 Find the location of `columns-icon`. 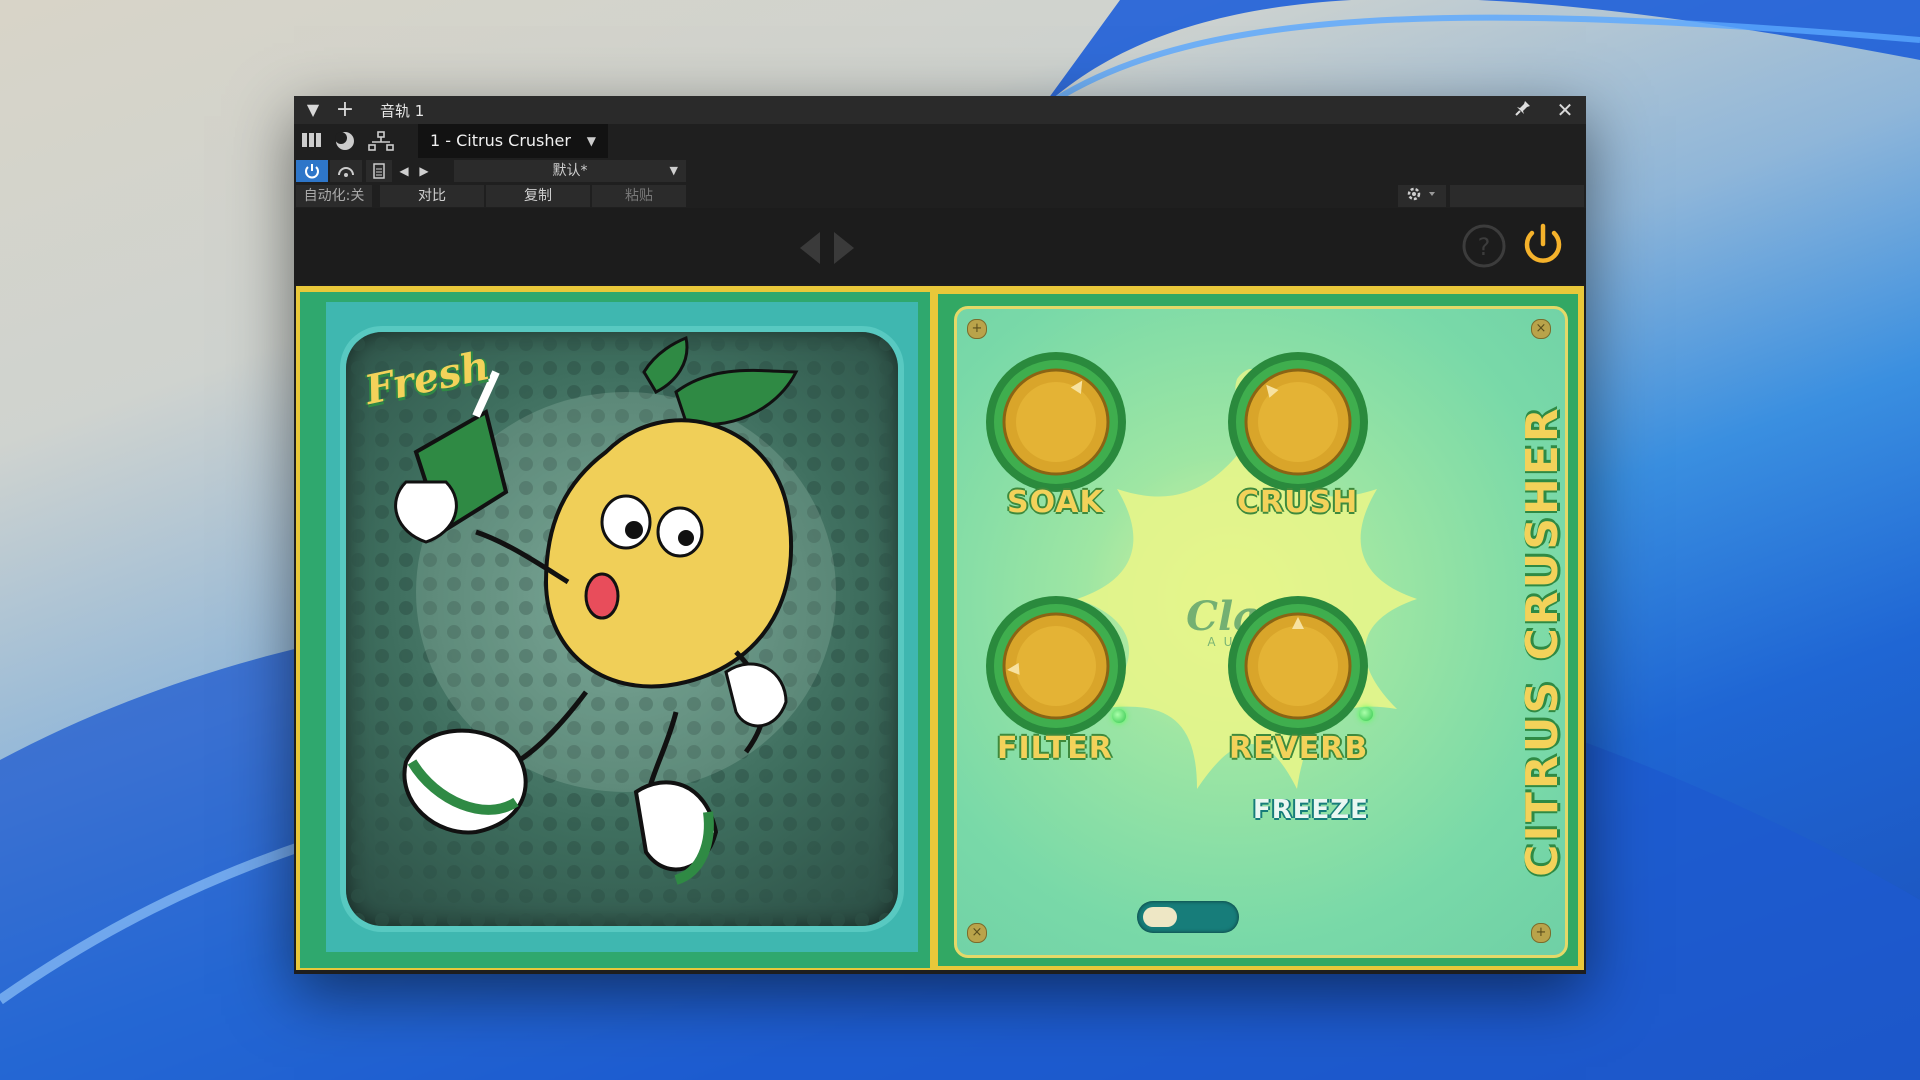

columns-icon is located at coordinates (313, 141).